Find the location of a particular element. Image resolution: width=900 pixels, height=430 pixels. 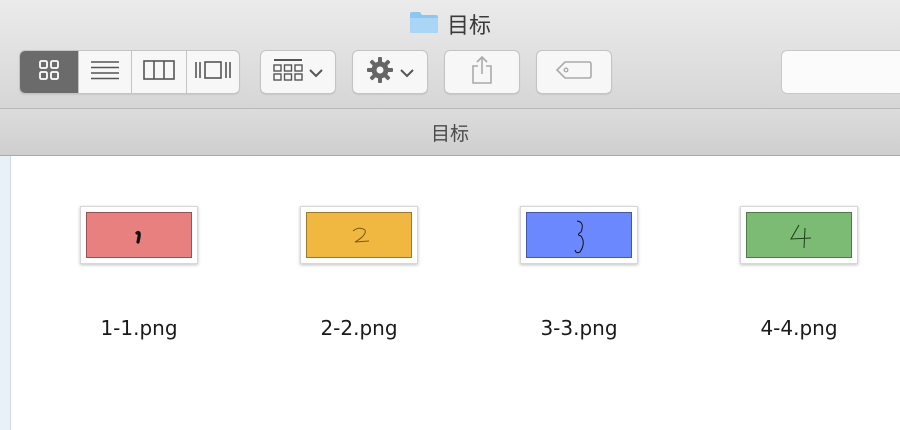

list-view-button is located at coordinates (105, 72).